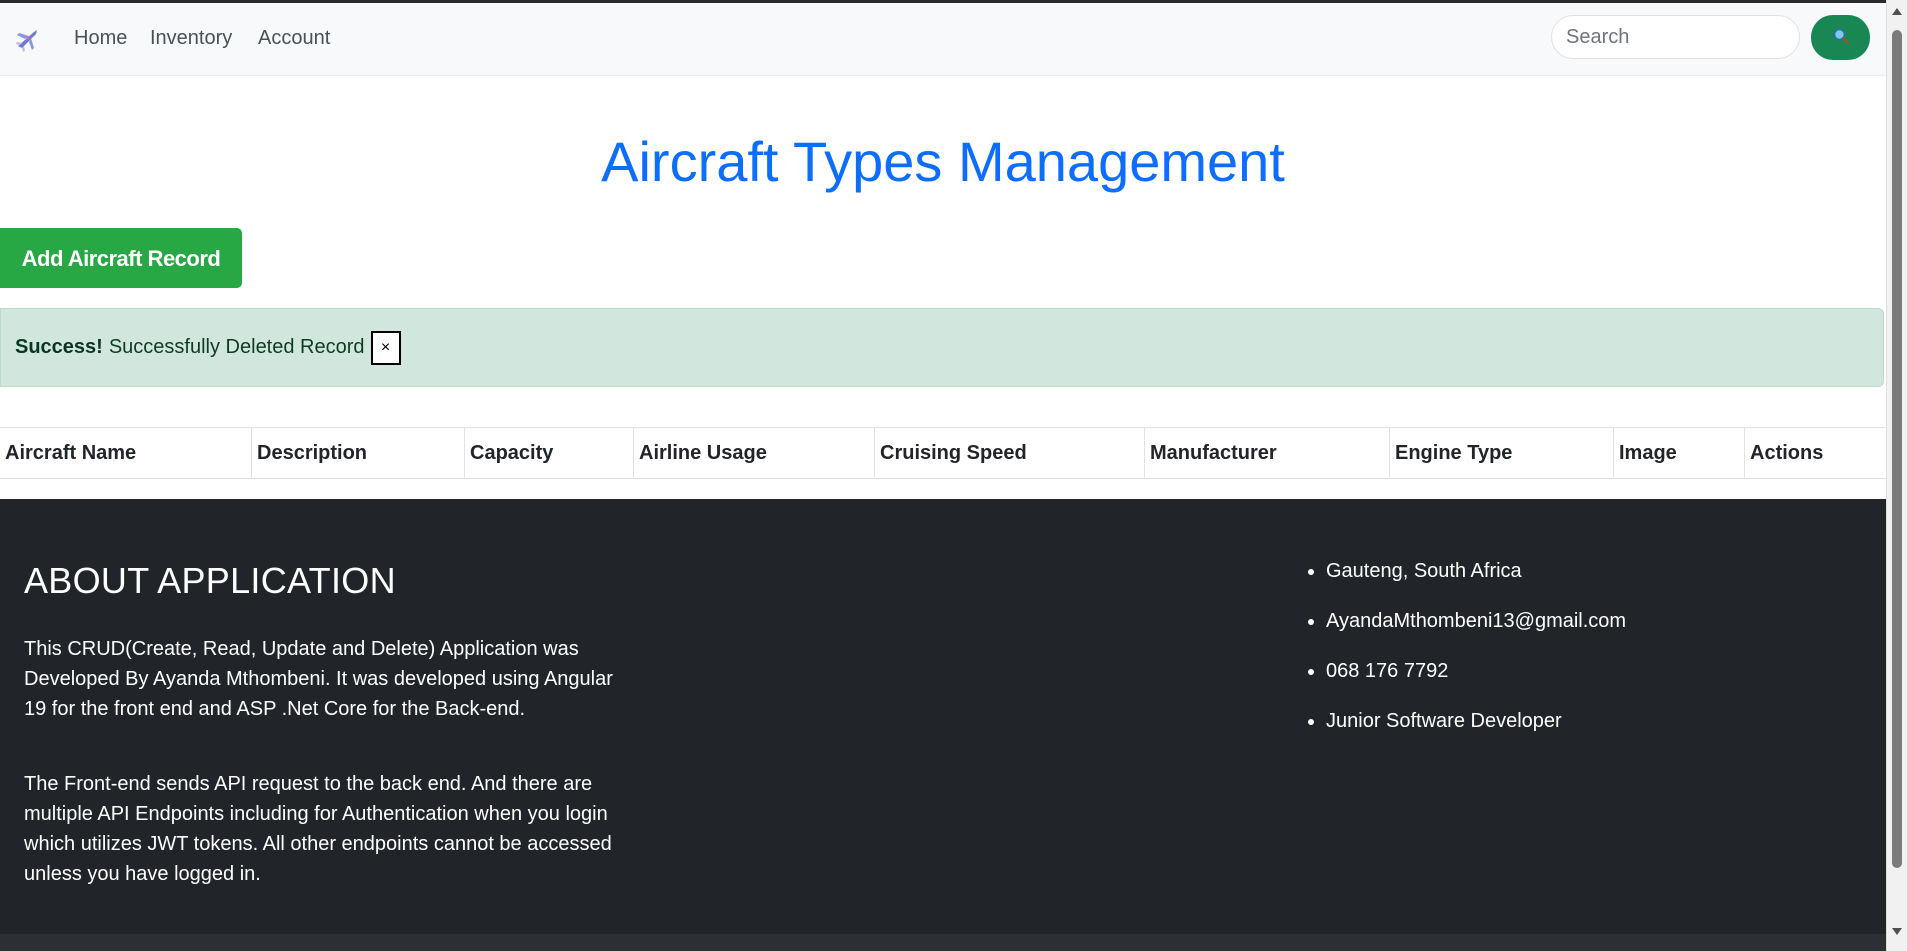 The image size is (1907, 951). Describe the element at coordinates (1679, 453) in the screenshot. I see `column-header-image: Image` at that location.